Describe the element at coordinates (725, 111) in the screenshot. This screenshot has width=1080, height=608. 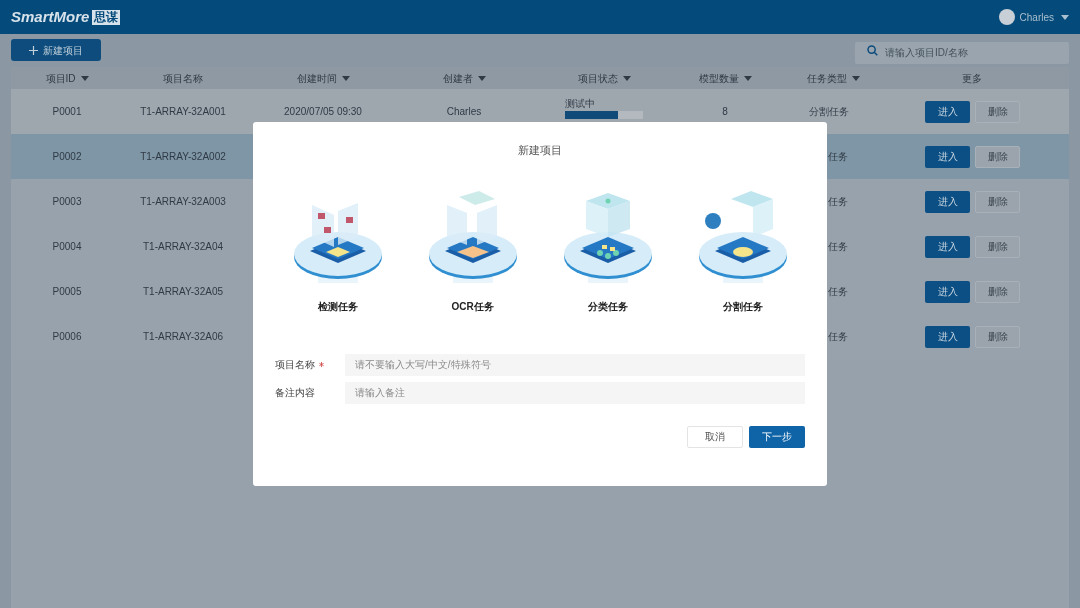
I see `table-cell: 8` at that location.